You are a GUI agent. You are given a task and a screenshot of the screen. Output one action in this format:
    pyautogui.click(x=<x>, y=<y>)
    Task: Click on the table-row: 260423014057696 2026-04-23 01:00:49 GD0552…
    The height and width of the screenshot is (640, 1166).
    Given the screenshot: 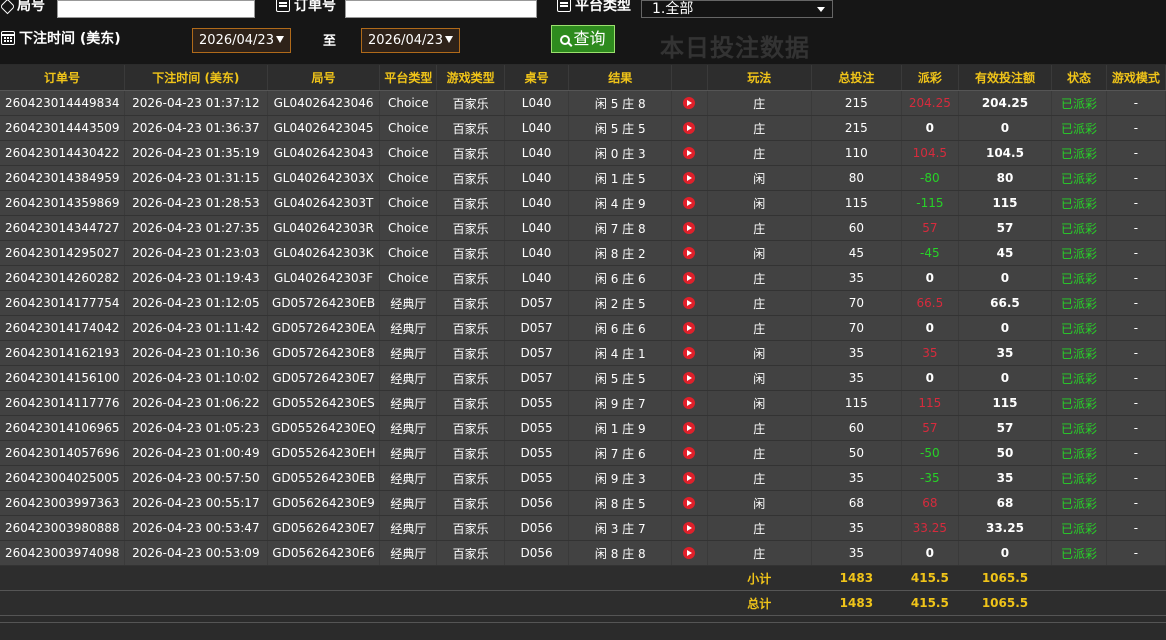 What is the action you would take?
    pyautogui.click(x=583, y=453)
    